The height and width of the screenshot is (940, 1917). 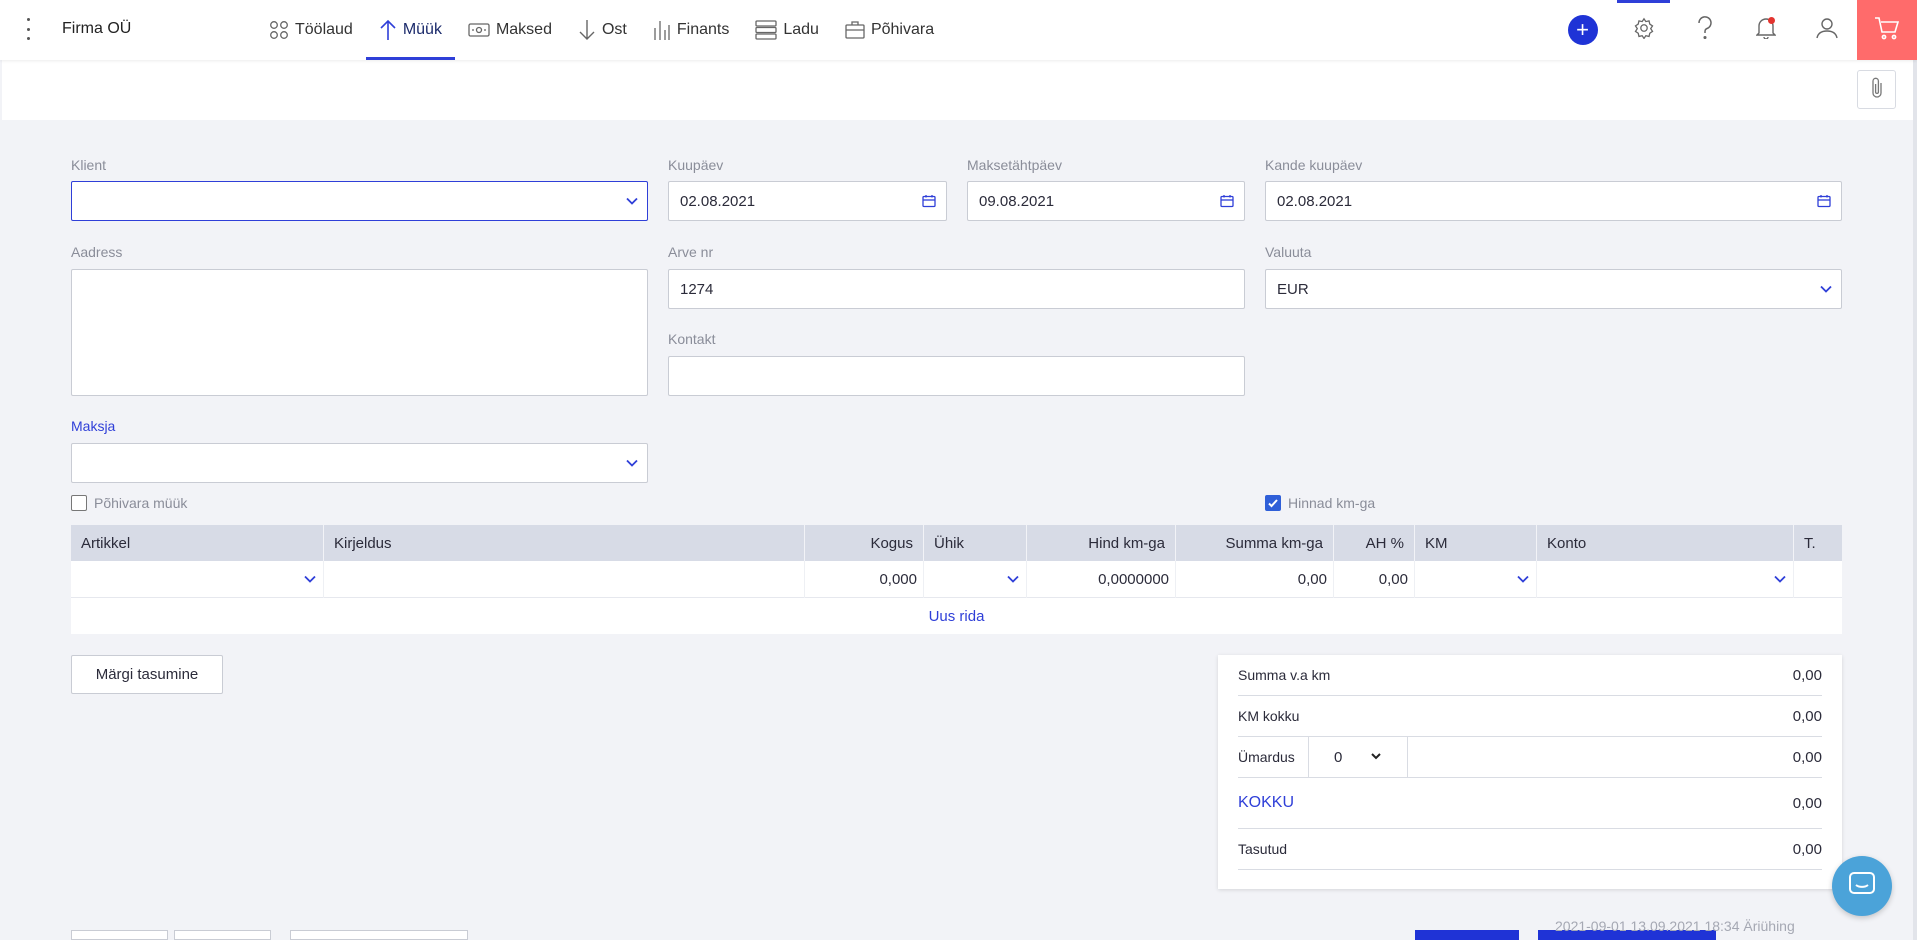 I want to click on attachment-button, so click(x=1876, y=89).